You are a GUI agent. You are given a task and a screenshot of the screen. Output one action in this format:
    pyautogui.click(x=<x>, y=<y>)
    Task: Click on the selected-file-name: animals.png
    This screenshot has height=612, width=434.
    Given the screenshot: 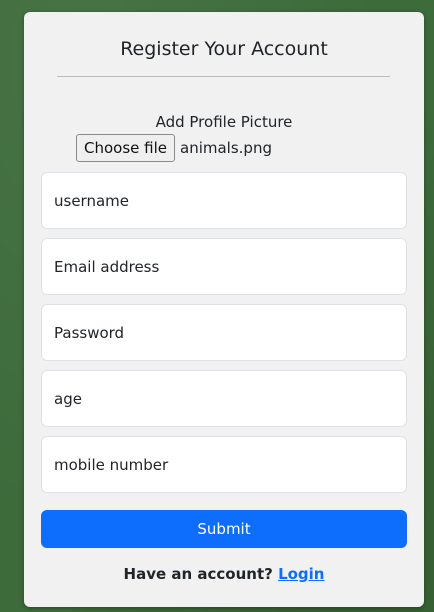 What is the action you would take?
    pyautogui.click(x=226, y=148)
    